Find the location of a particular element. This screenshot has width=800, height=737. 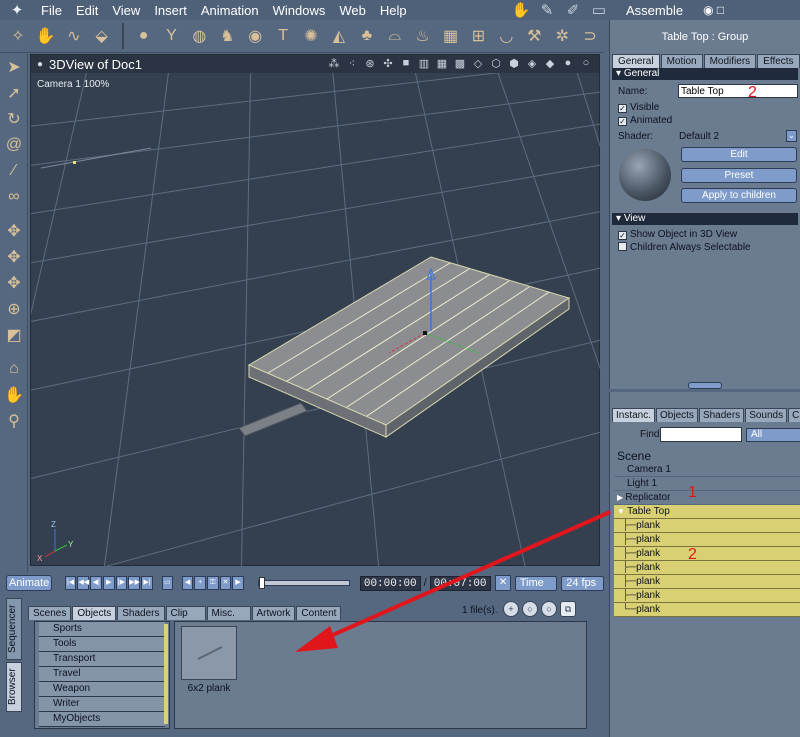

visible-checkbox: ✓ is located at coordinates (622, 108).